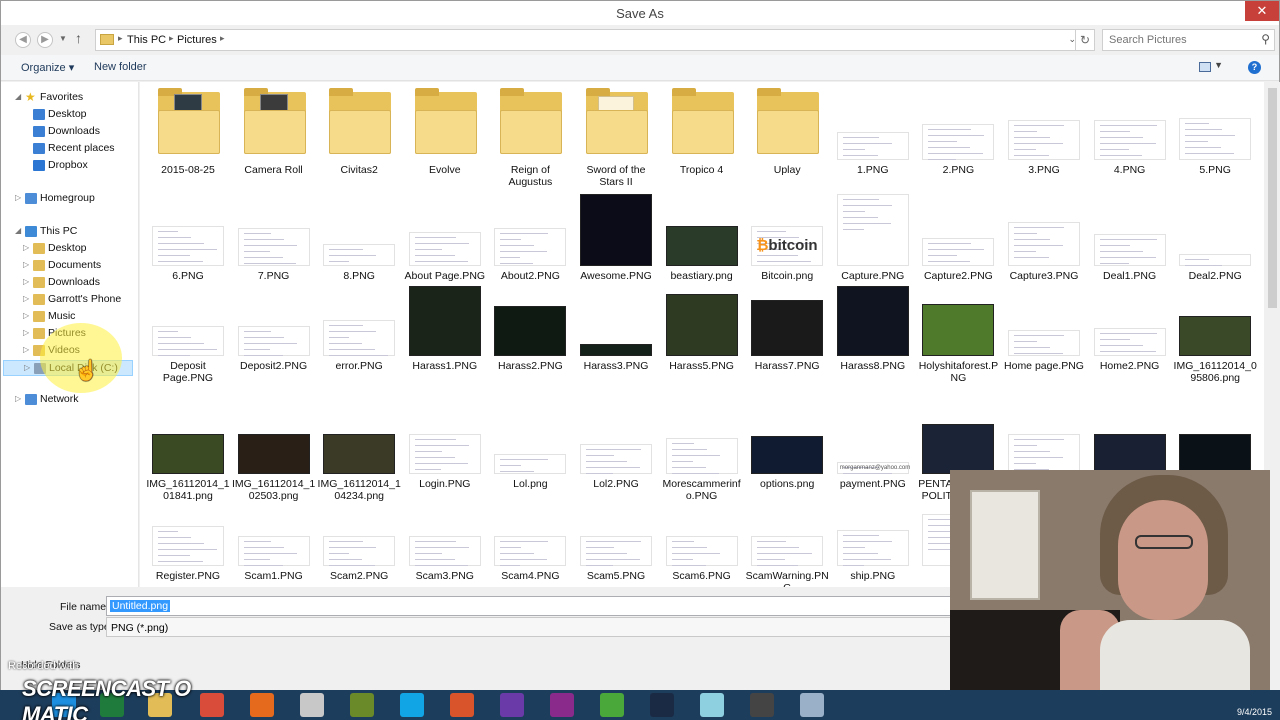 The height and width of the screenshot is (720, 1280). I want to click on file-tile: About Page.PNG, so click(445, 237).